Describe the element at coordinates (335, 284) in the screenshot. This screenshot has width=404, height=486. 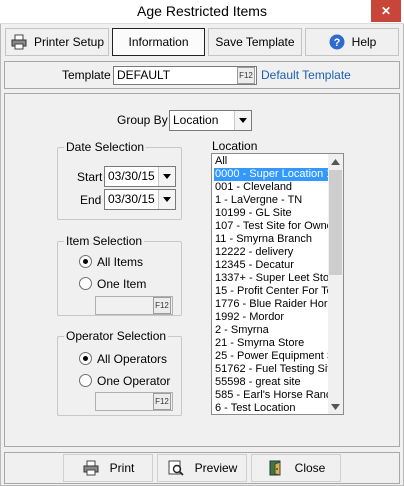
I see `location-scrollbar` at that location.